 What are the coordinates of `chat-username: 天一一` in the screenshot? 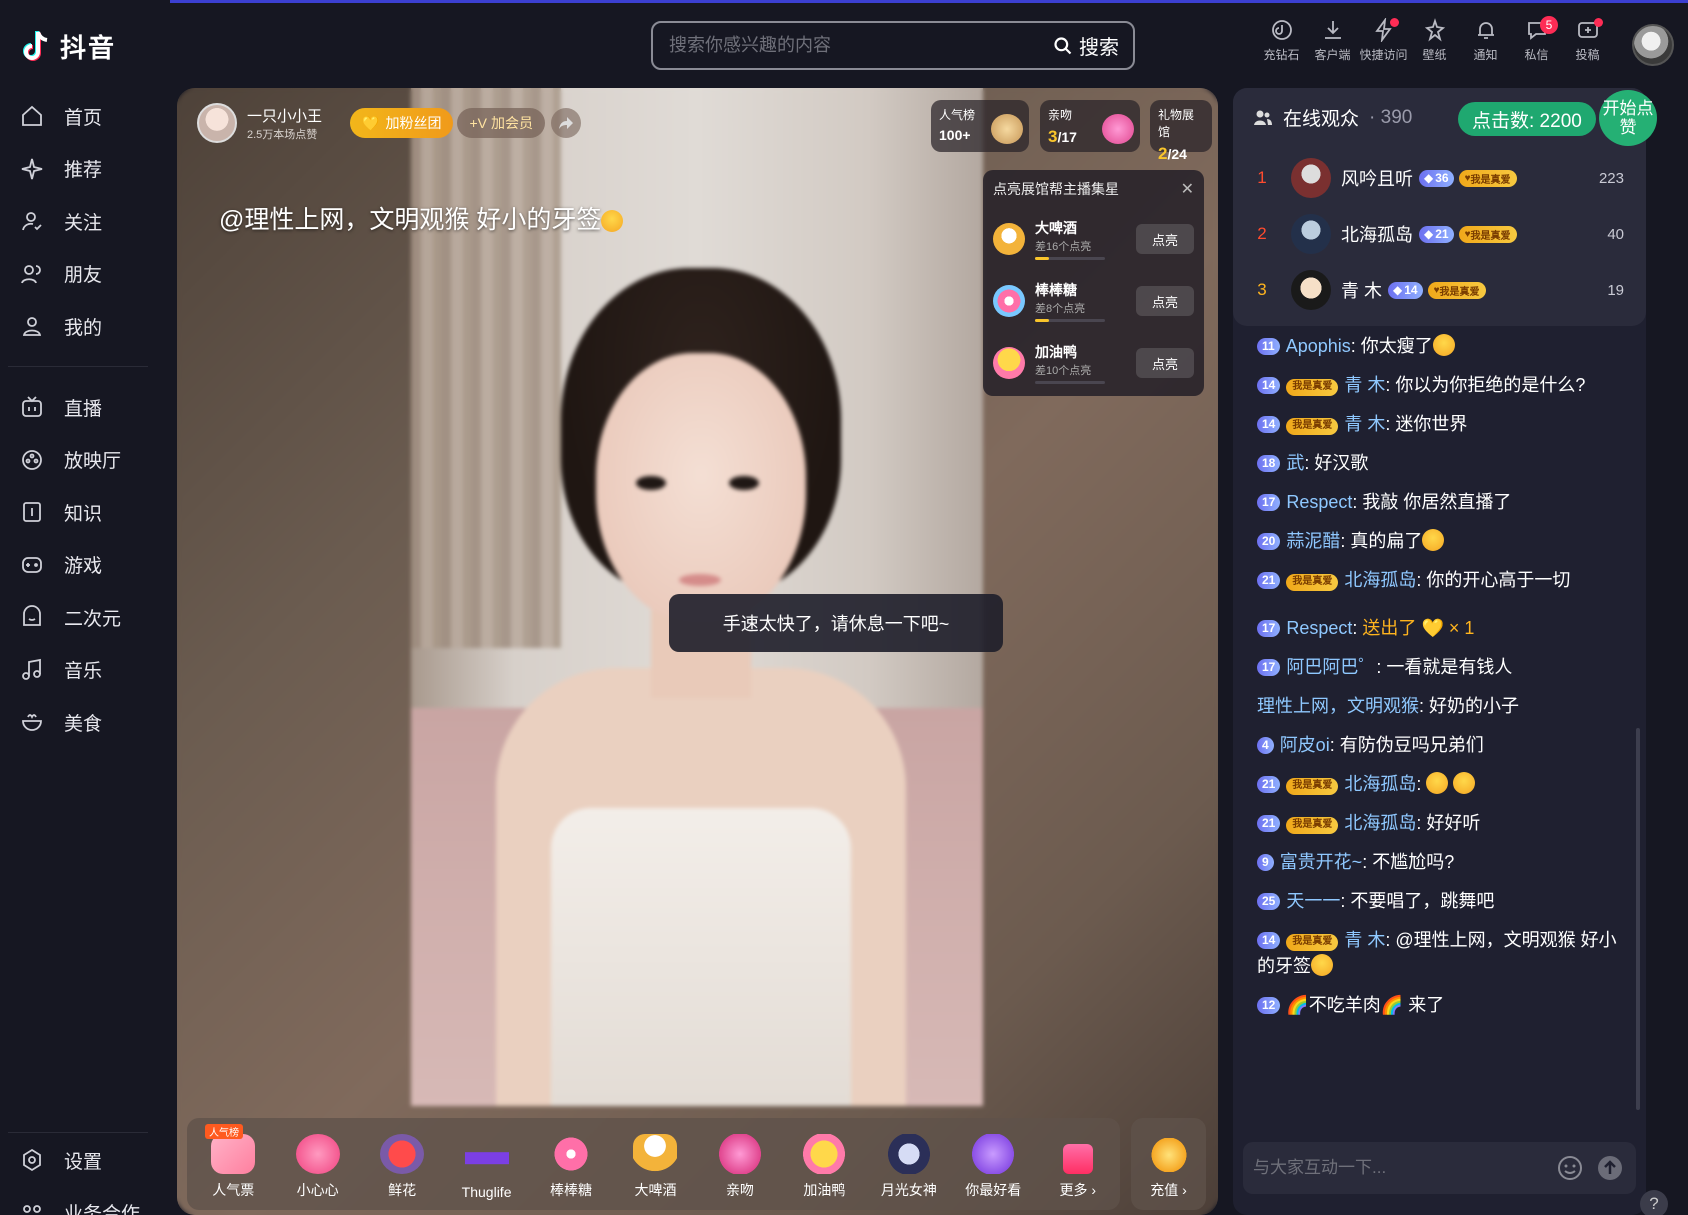 It's located at (1313, 901).